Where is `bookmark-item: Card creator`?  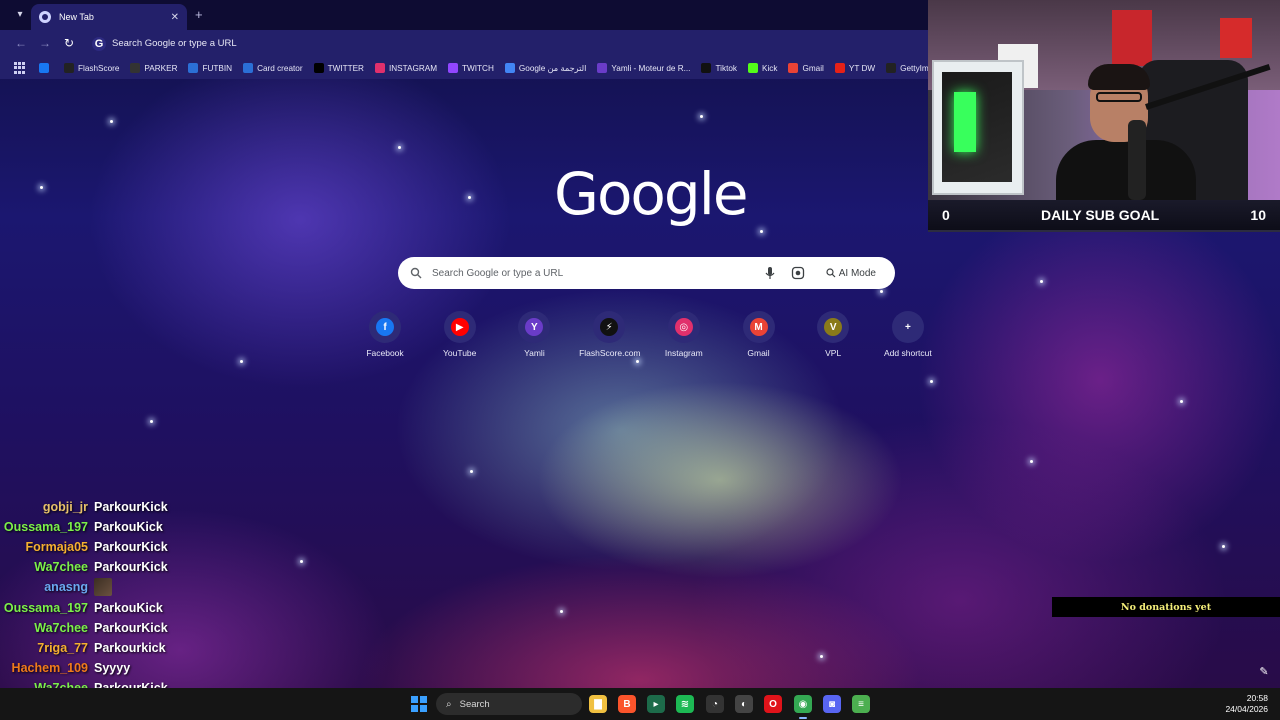 bookmark-item: Card creator is located at coordinates (273, 68).